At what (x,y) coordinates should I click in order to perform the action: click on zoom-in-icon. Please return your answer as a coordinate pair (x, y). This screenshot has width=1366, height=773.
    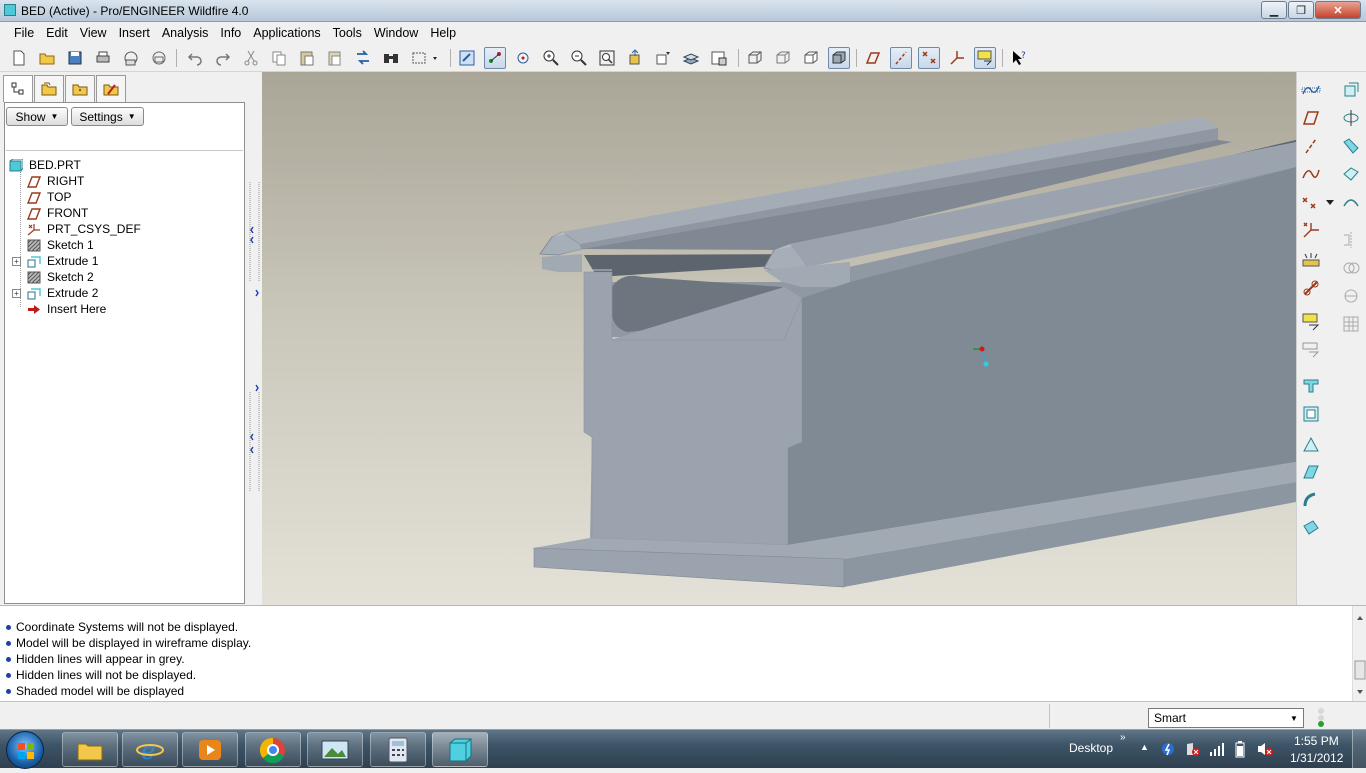
    Looking at the image, I should click on (551, 58).